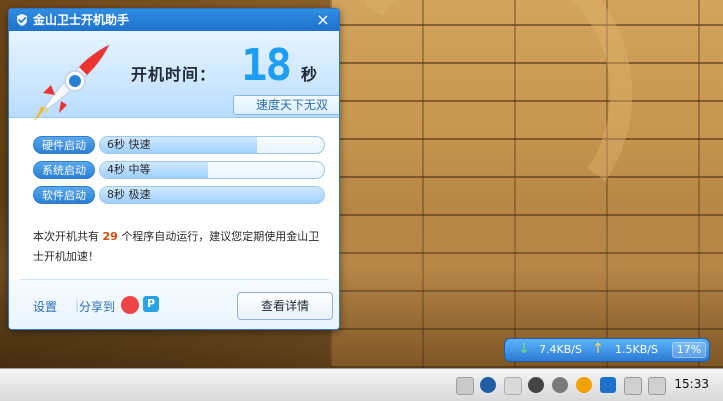 Image resolution: width=723 pixels, height=401 pixels. I want to click on qzone-icon: P, so click(151, 304).